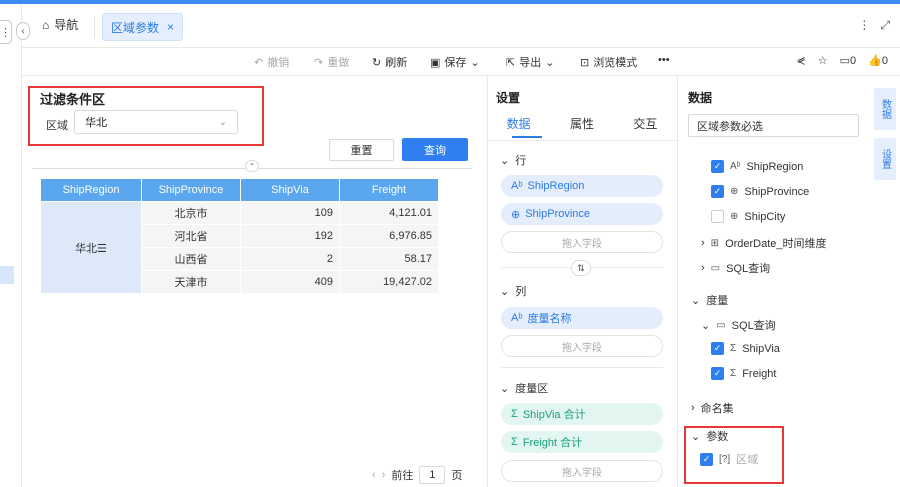 Image resolution: width=900 pixels, height=487 pixels. I want to click on like-button: 👍0, so click(878, 60).